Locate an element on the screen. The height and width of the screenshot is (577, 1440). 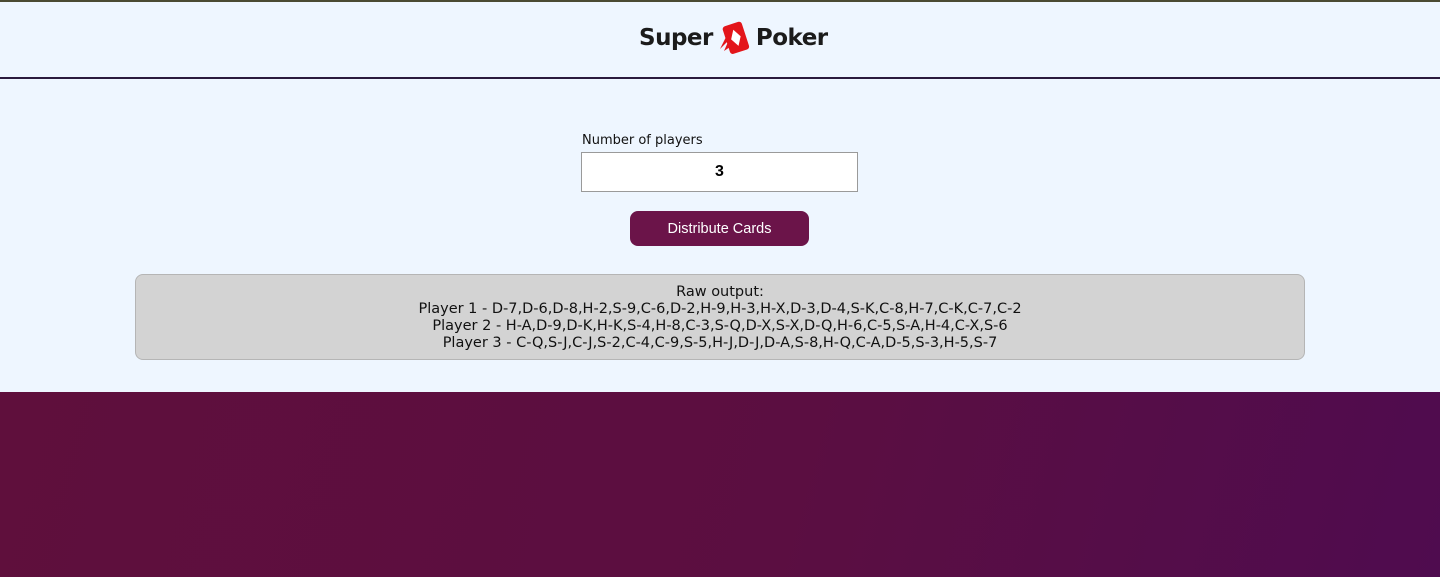
logo-word-super: Super is located at coordinates (676, 37).